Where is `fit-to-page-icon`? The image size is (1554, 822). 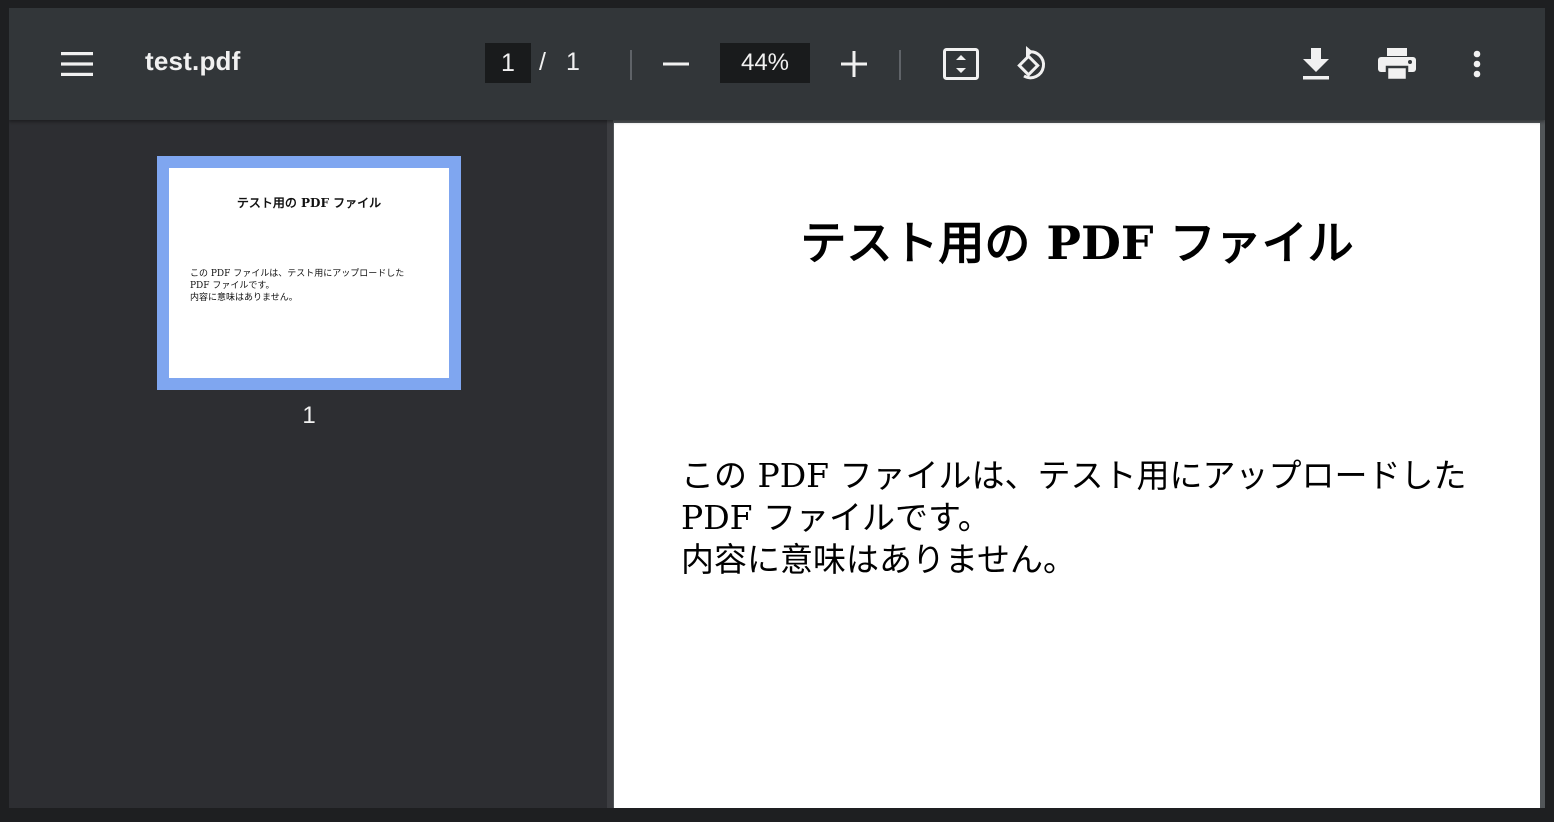 fit-to-page-icon is located at coordinates (961, 64).